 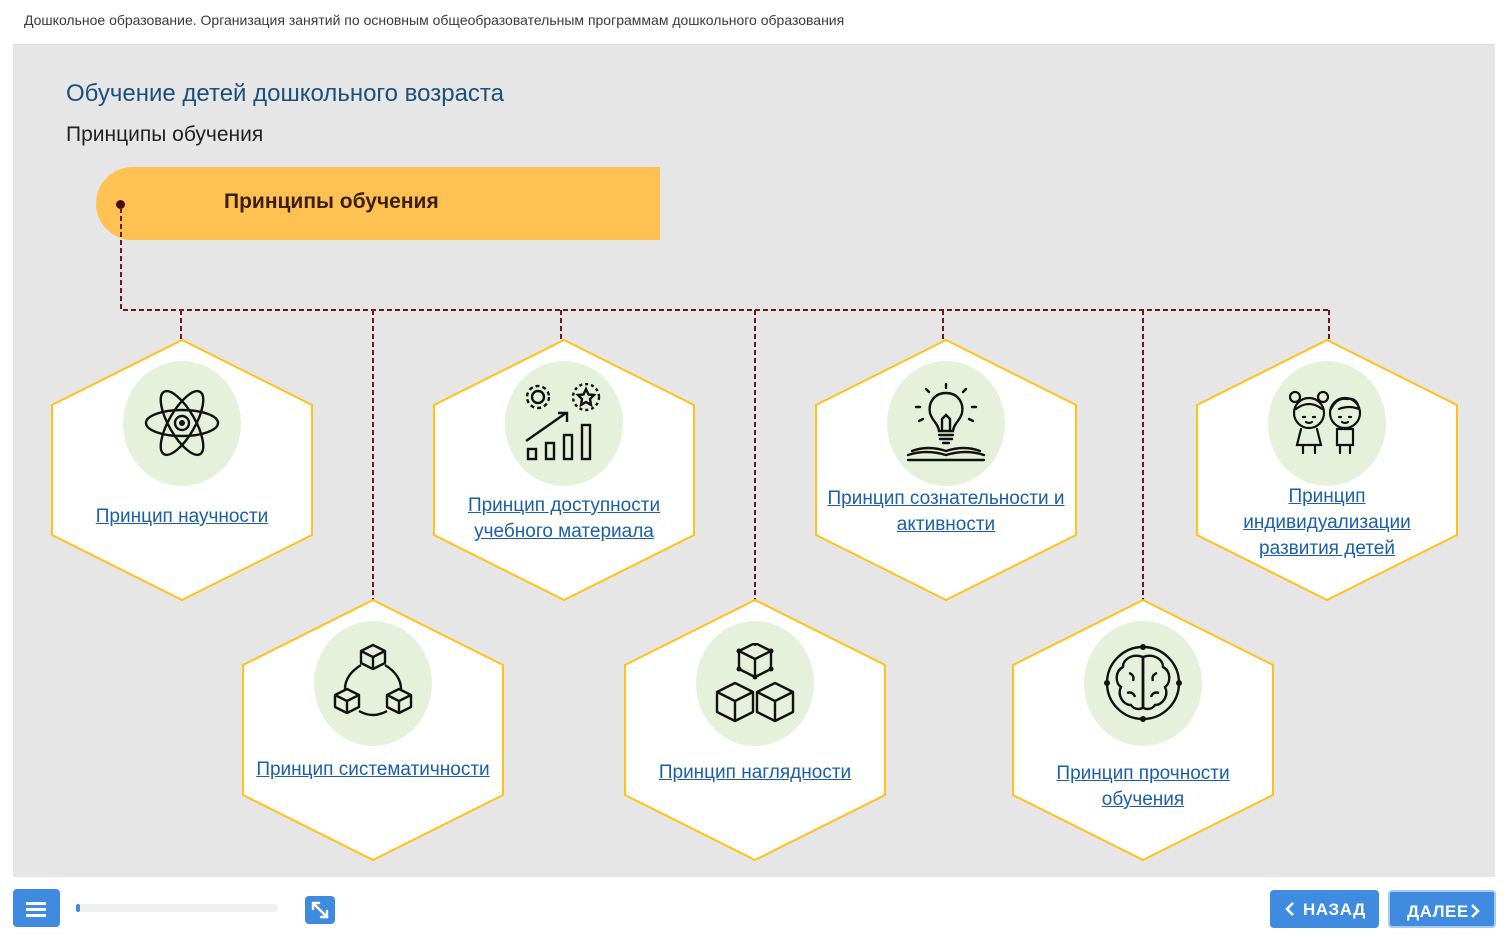 I want to click on slide-subtitle: Принципы обучения, so click(x=165, y=134).